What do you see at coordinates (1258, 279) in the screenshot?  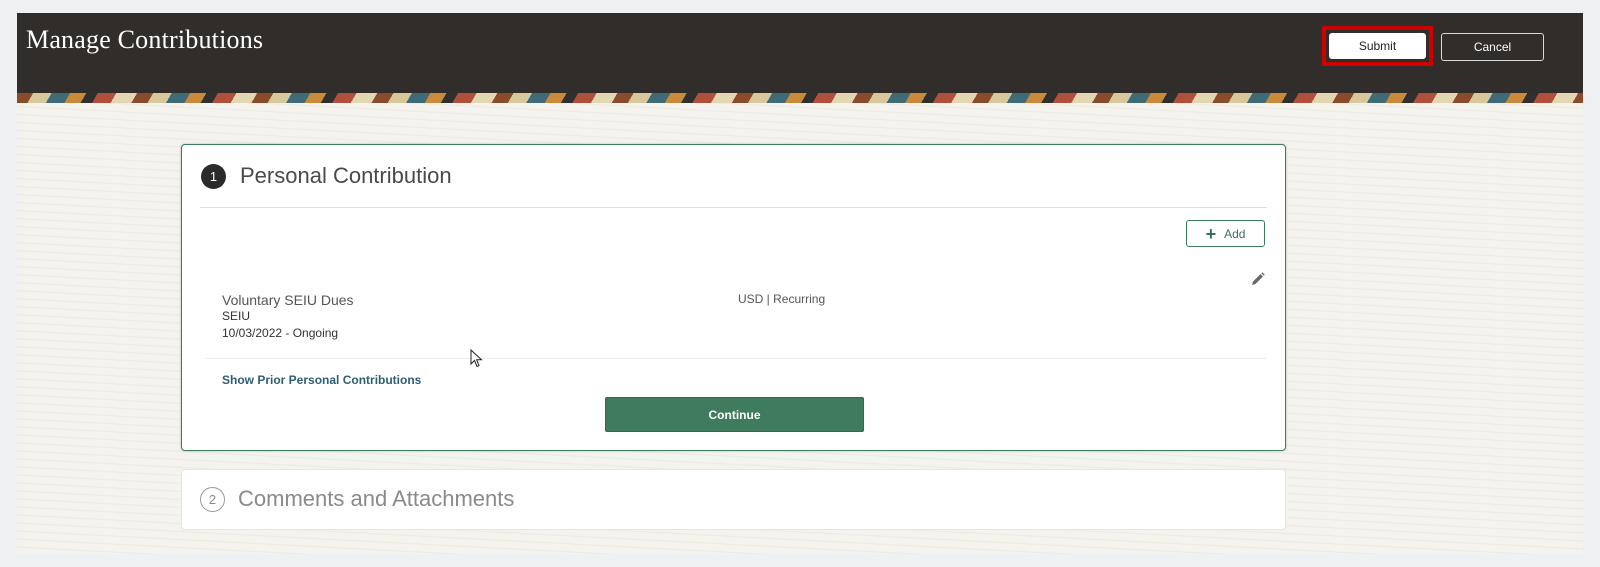 I see `pencil-icon` at bounding box center [1258, 279].